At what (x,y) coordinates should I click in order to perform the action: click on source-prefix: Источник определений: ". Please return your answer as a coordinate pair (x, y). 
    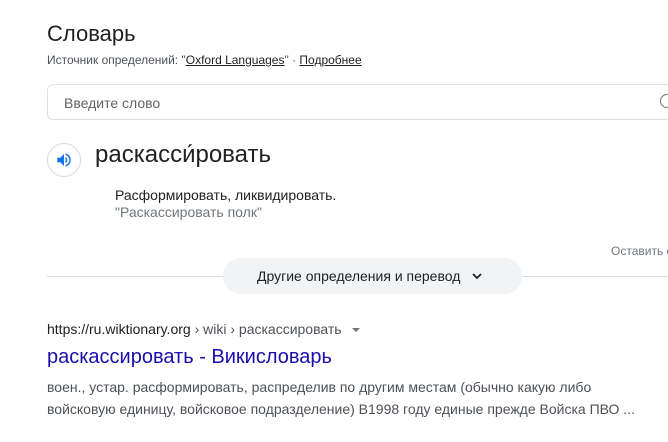
    Looking at the image, I should click on (116, 60).